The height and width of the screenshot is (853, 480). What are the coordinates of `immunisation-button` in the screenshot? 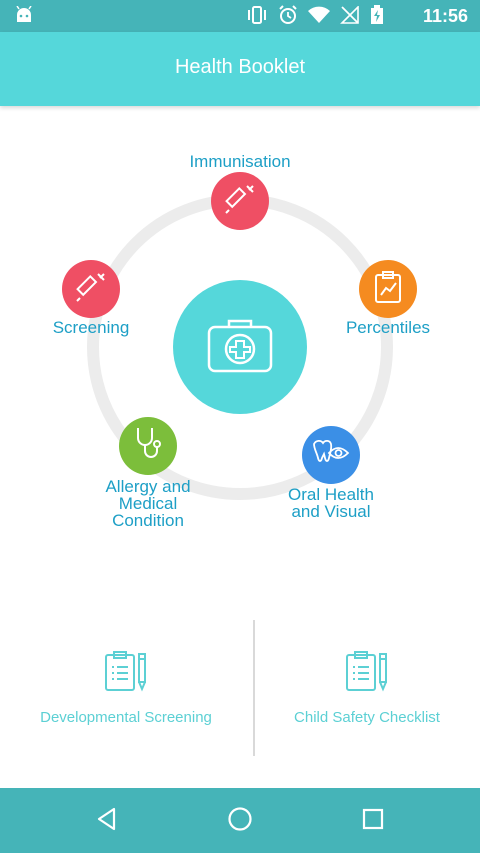 It's located at (240, 201).